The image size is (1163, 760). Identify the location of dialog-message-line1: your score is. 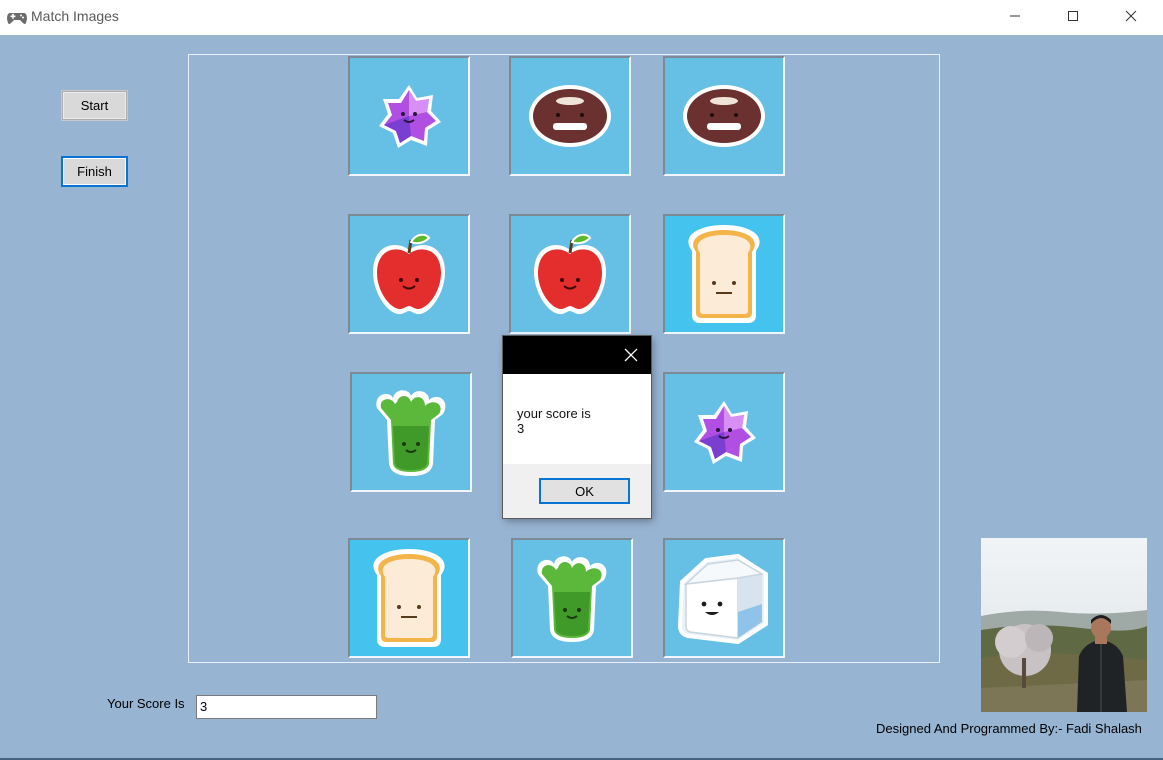
(554, 413).